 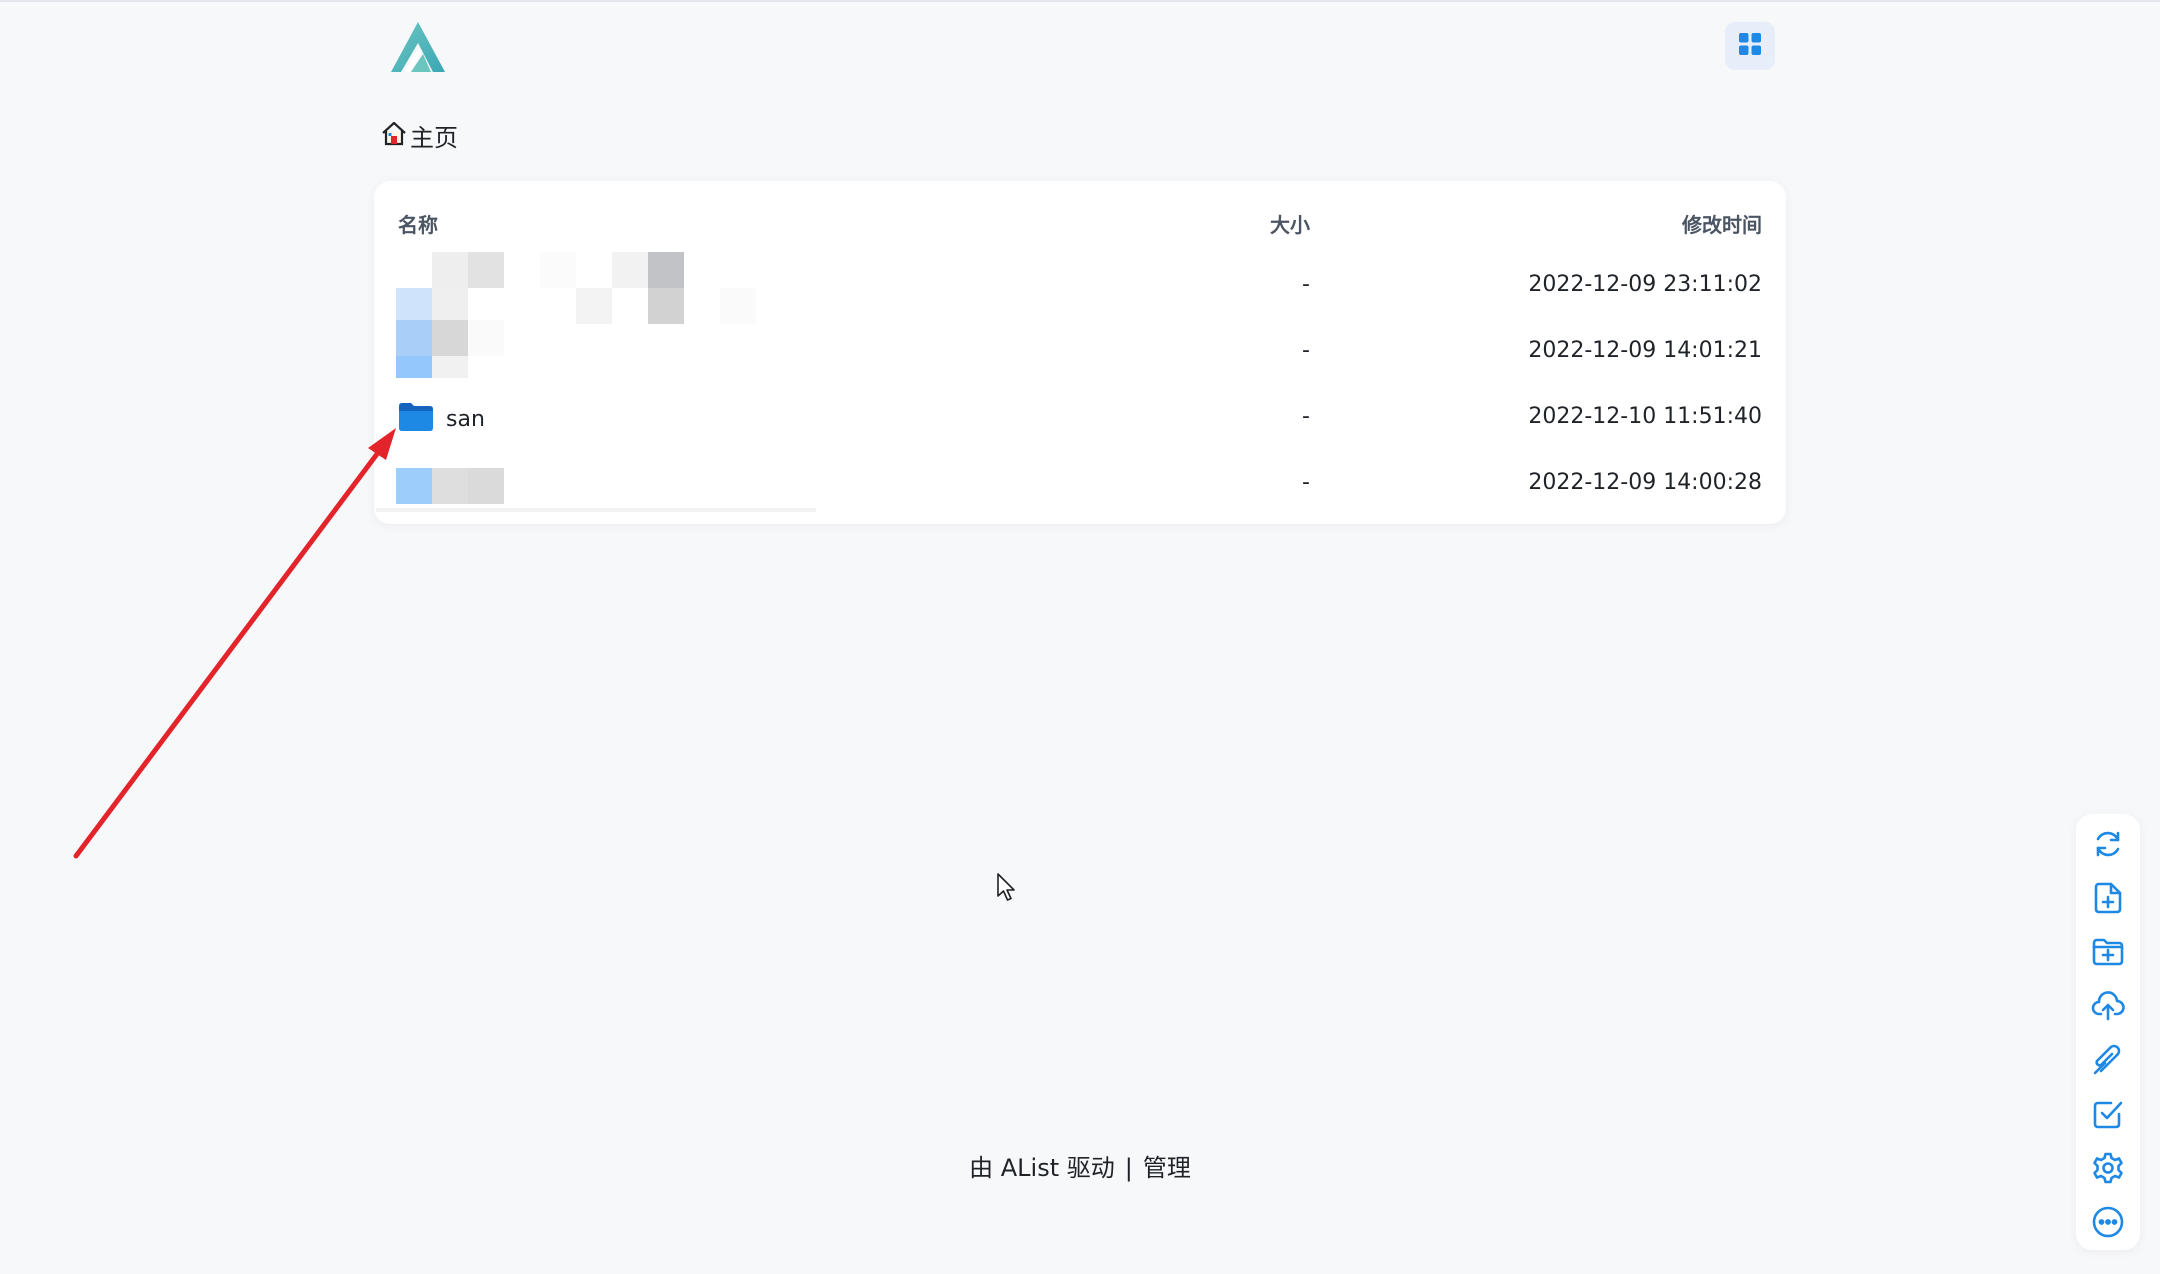 I want to click on modified-cell: 2022-12-10 11:51:40, so click(x=1645, y=416).